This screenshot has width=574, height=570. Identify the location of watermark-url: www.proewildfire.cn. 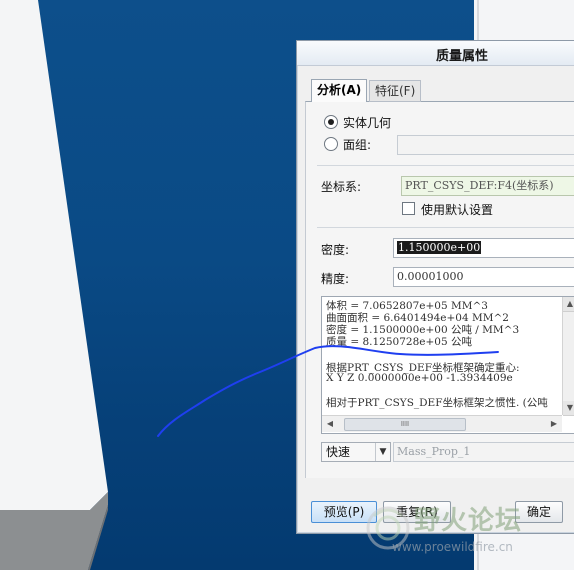
(452, 547).